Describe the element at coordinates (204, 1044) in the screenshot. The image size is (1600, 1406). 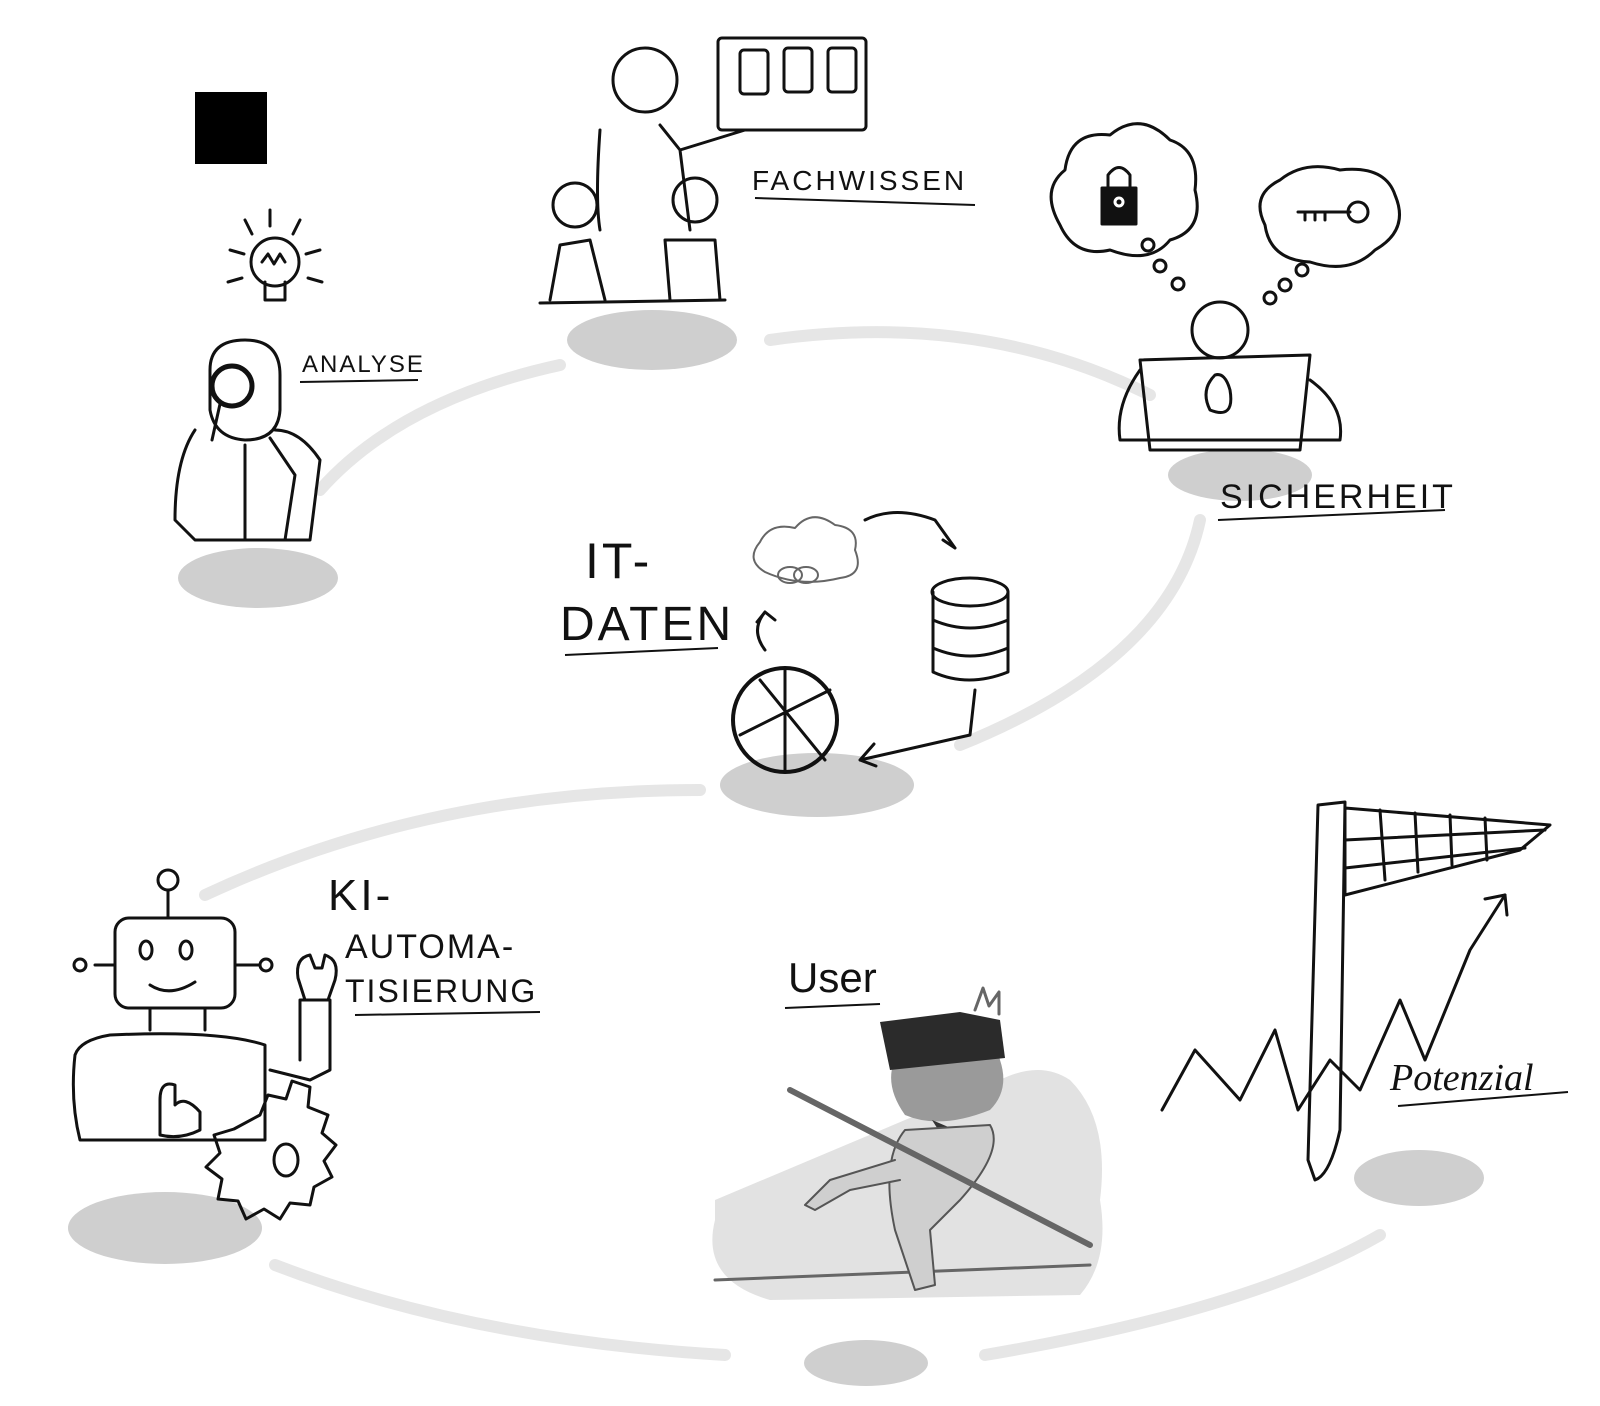
I see `ki-icon` at that location.